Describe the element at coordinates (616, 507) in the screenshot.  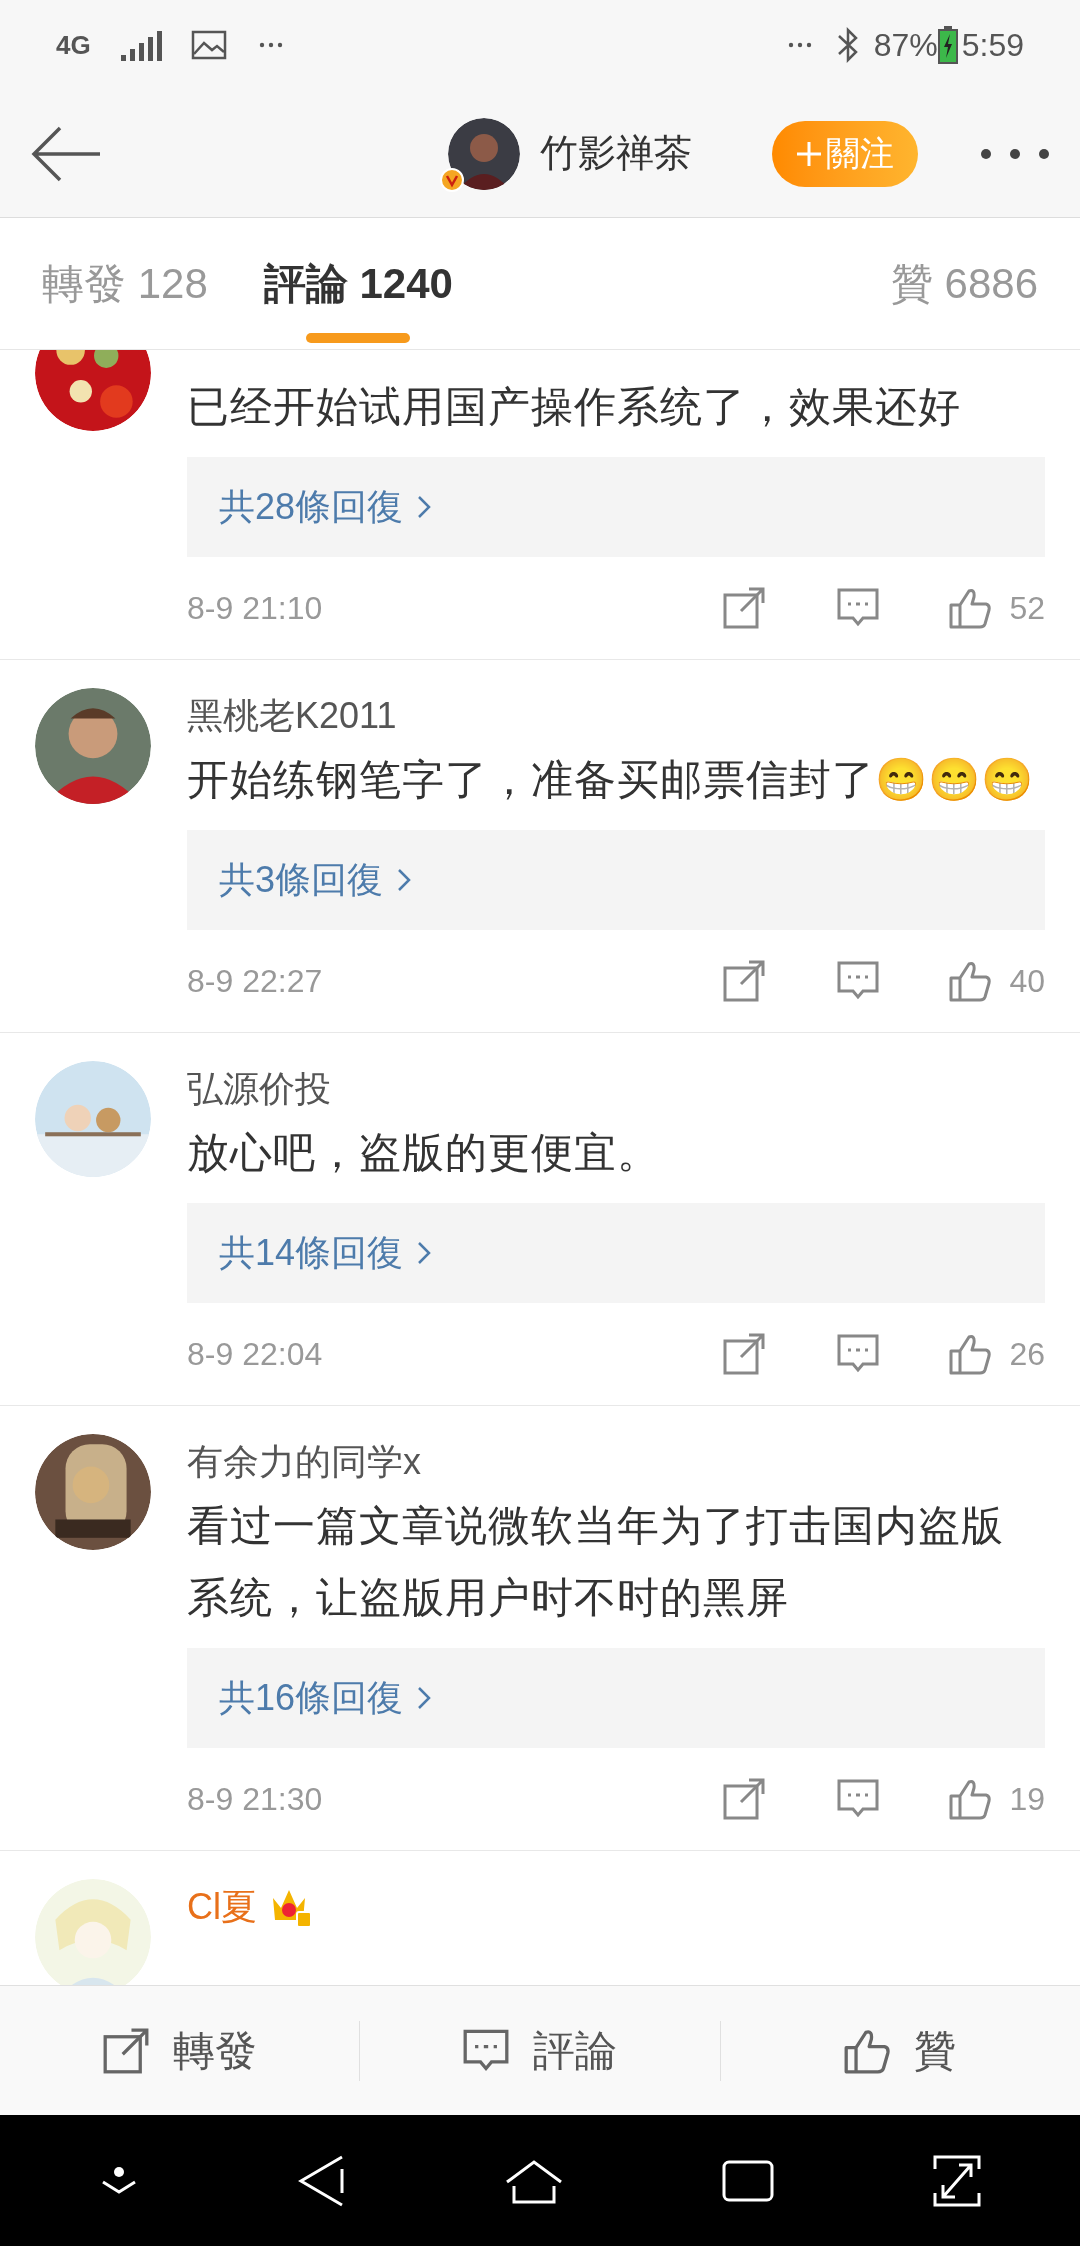
I see `replies-link: 共28條回復` at that location.